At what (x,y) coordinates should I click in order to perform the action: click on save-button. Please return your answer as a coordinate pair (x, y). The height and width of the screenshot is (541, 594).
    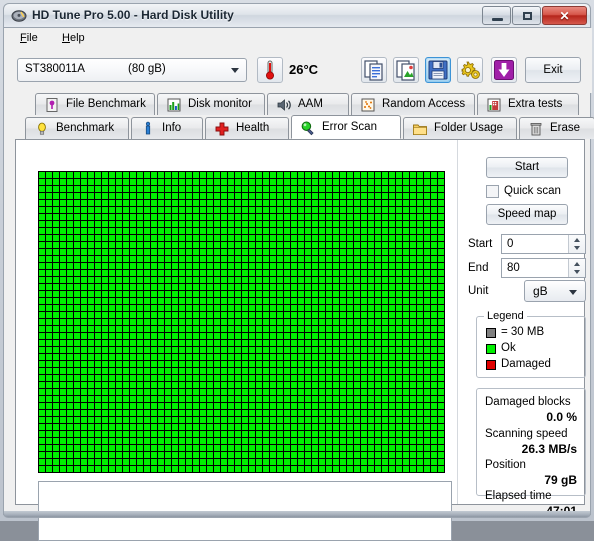
    Looking at the image, I should click on (438, 70).